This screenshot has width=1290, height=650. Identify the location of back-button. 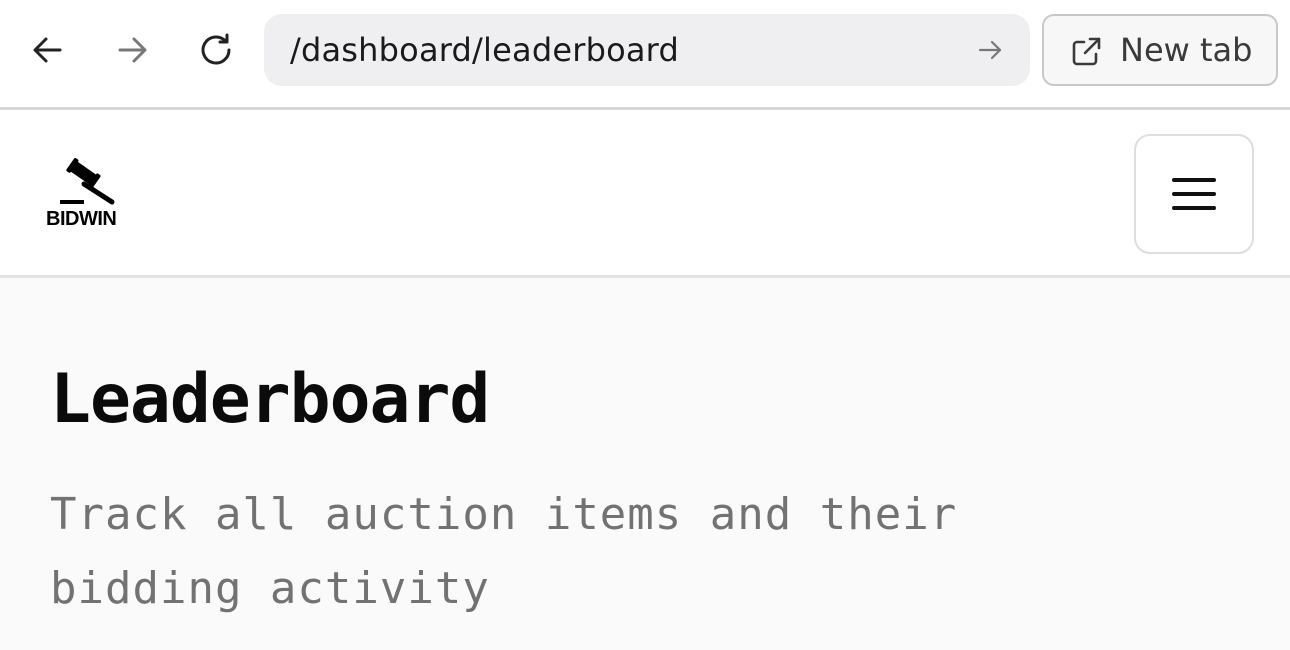
(48, 50).